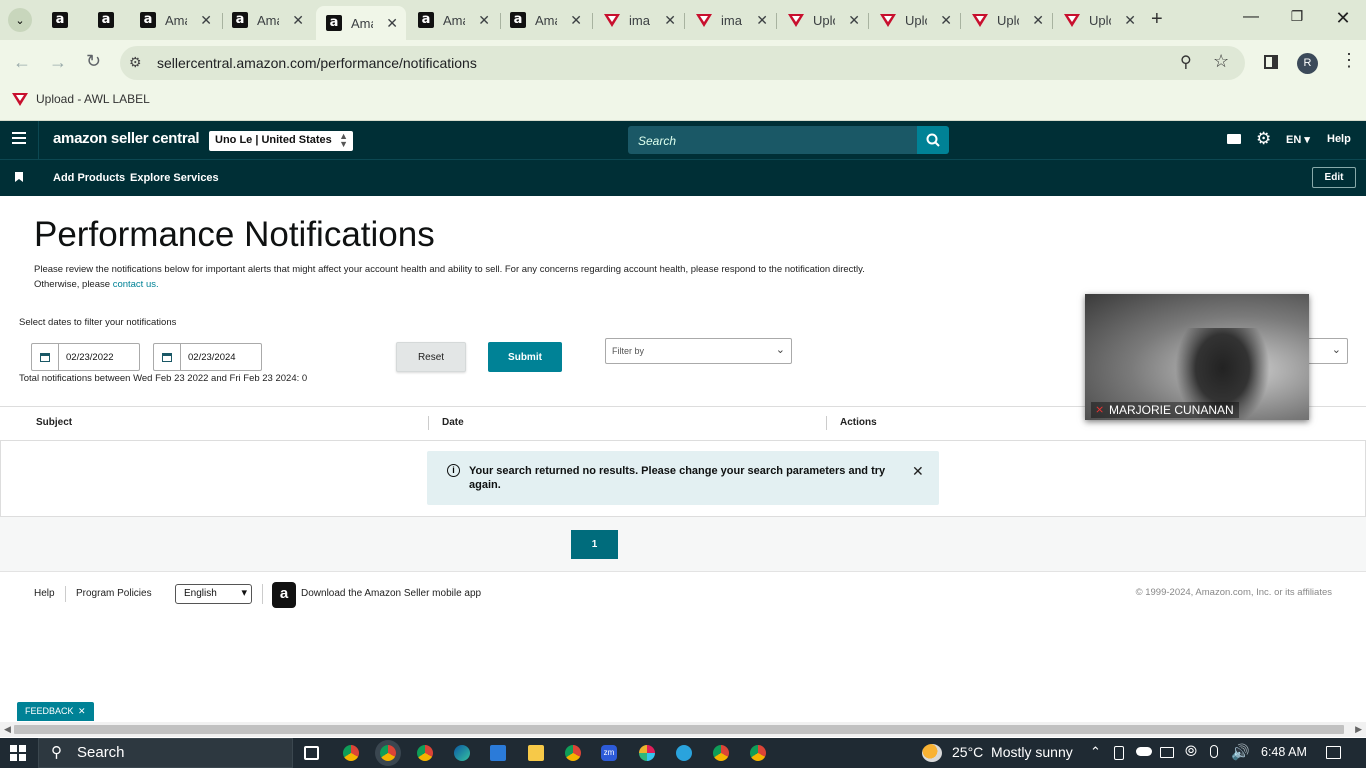 The image size is (1366, 768). I want to click on weather-text: 25°C Mostly sunny, so click(1012, 752).